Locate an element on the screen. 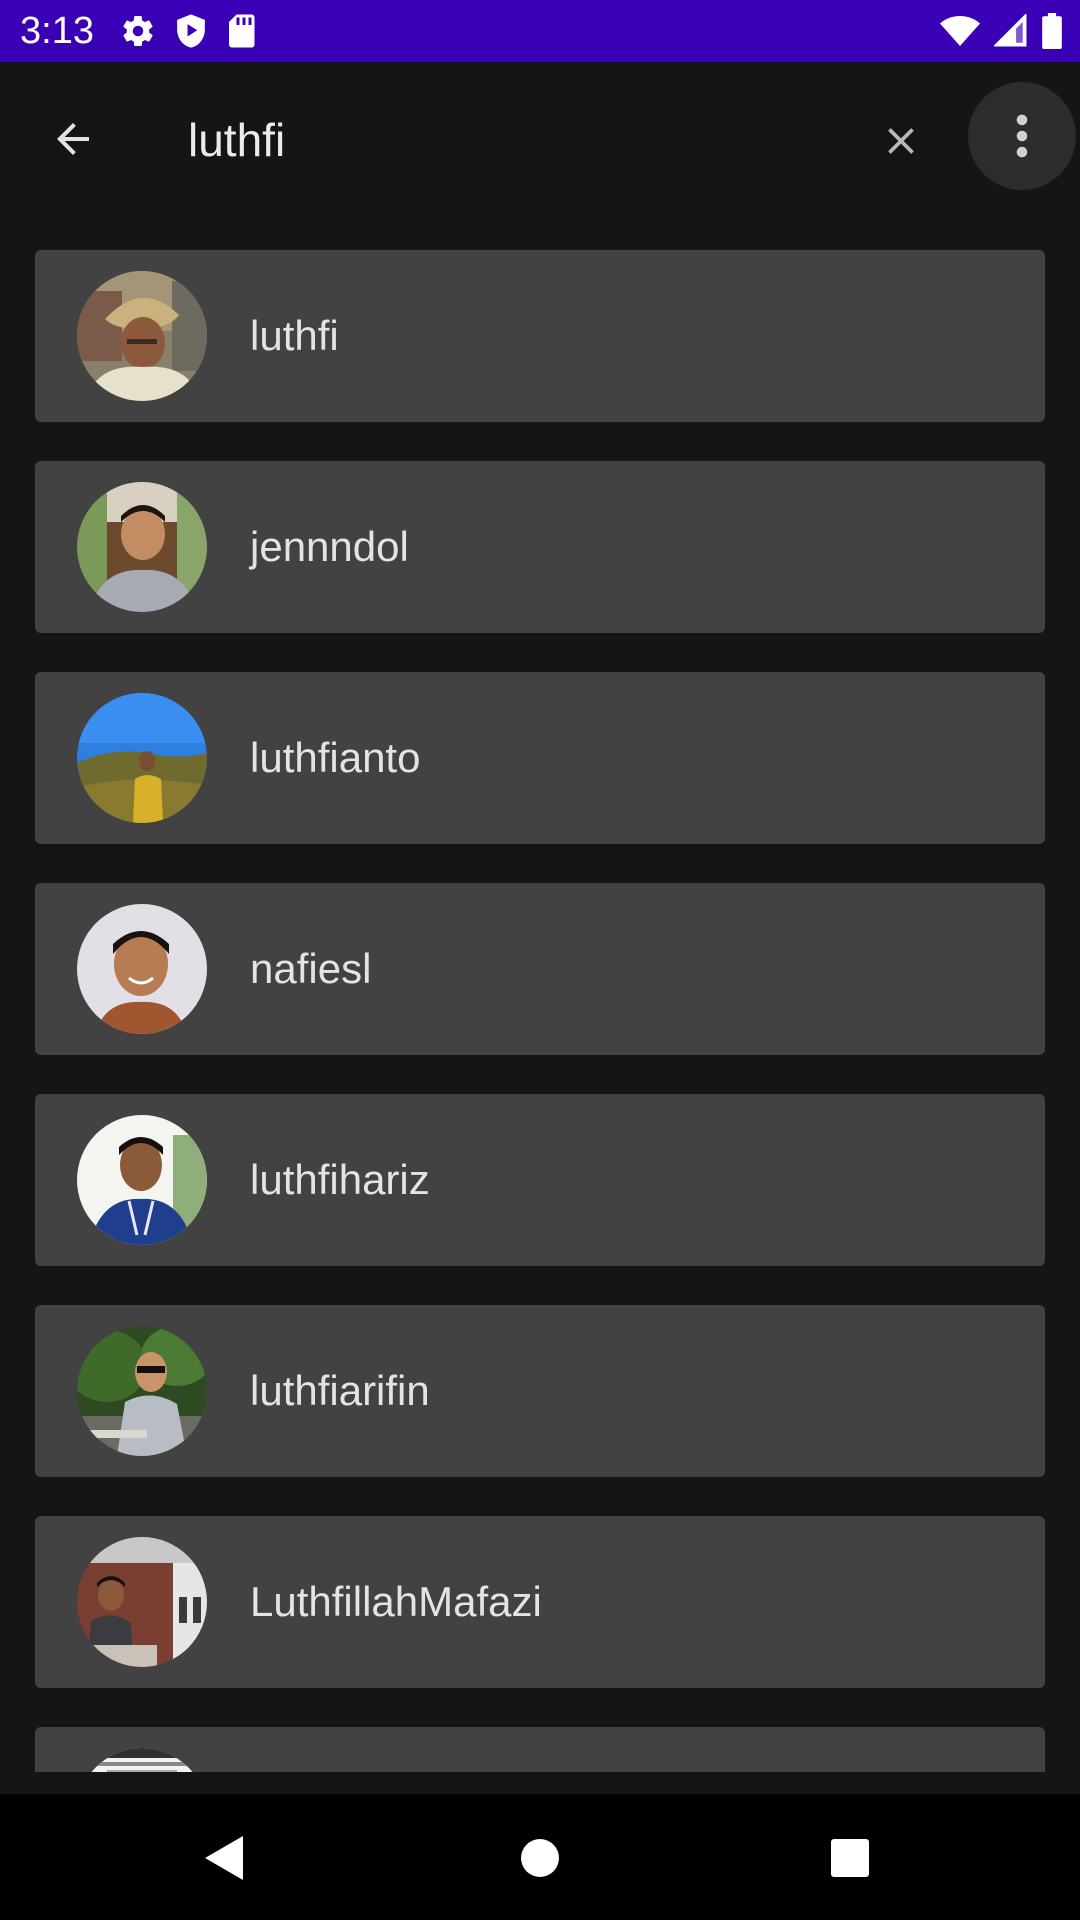 This screenshot has width=1080, height=1920. username-label: luthfi is located at coordinates (294, 335).